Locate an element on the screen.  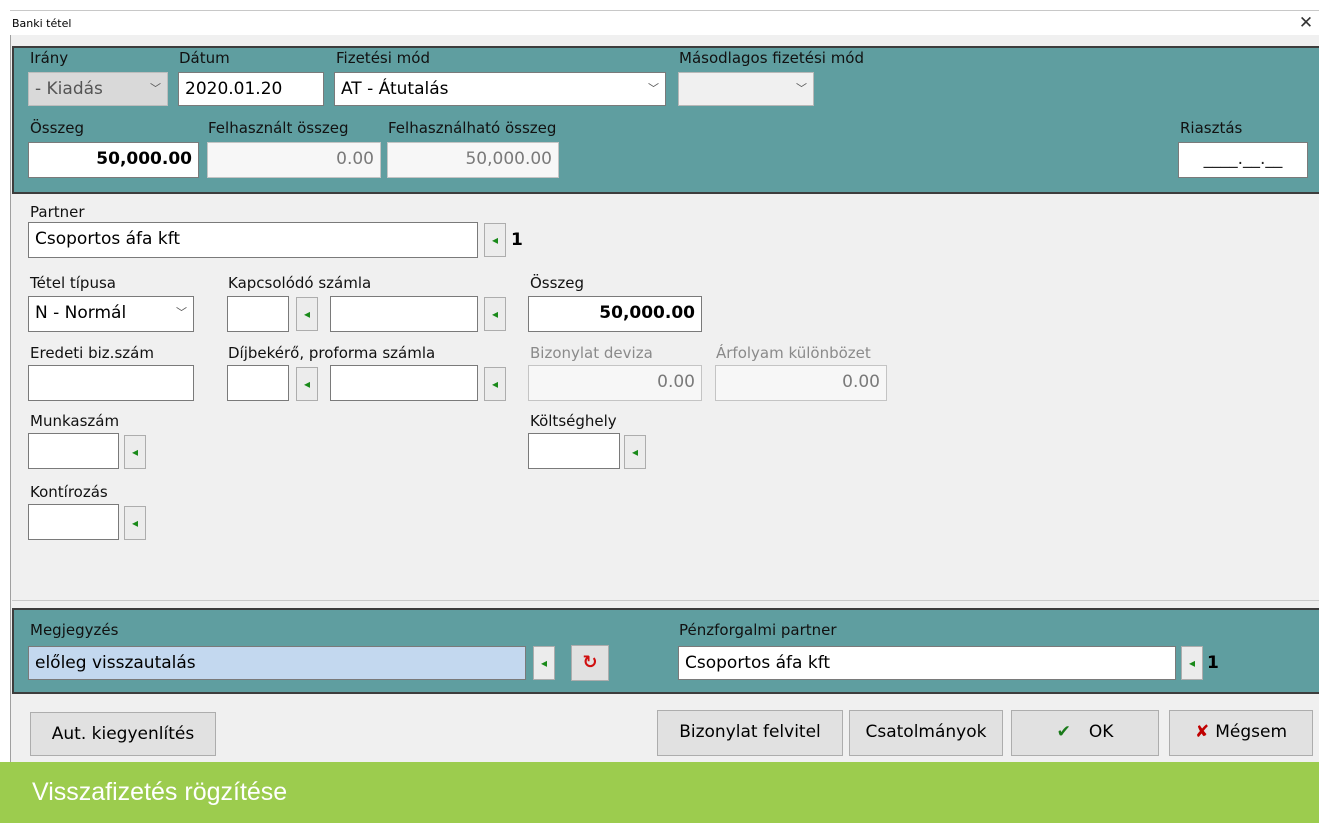
irany-label: Irány is located at coordinates (49, 58).